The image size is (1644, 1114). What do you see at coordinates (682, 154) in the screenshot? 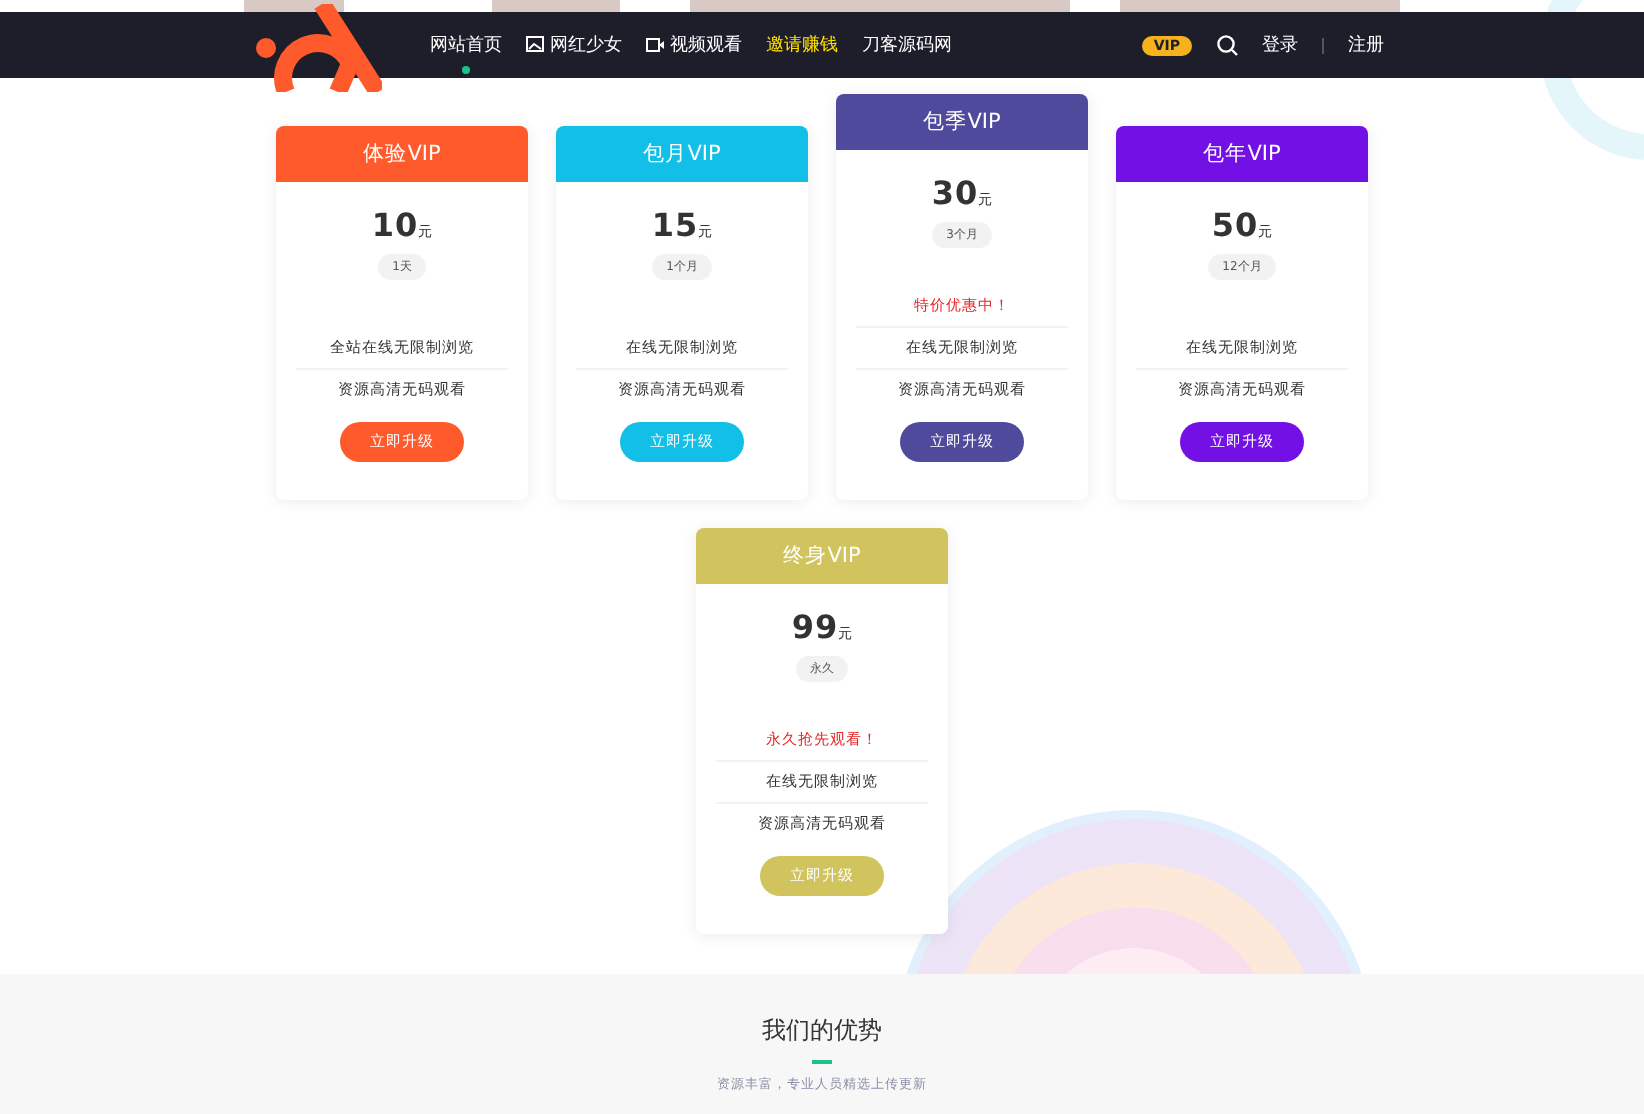
I see `plan-header: 包月VIP` at bounding box center [682, 154].